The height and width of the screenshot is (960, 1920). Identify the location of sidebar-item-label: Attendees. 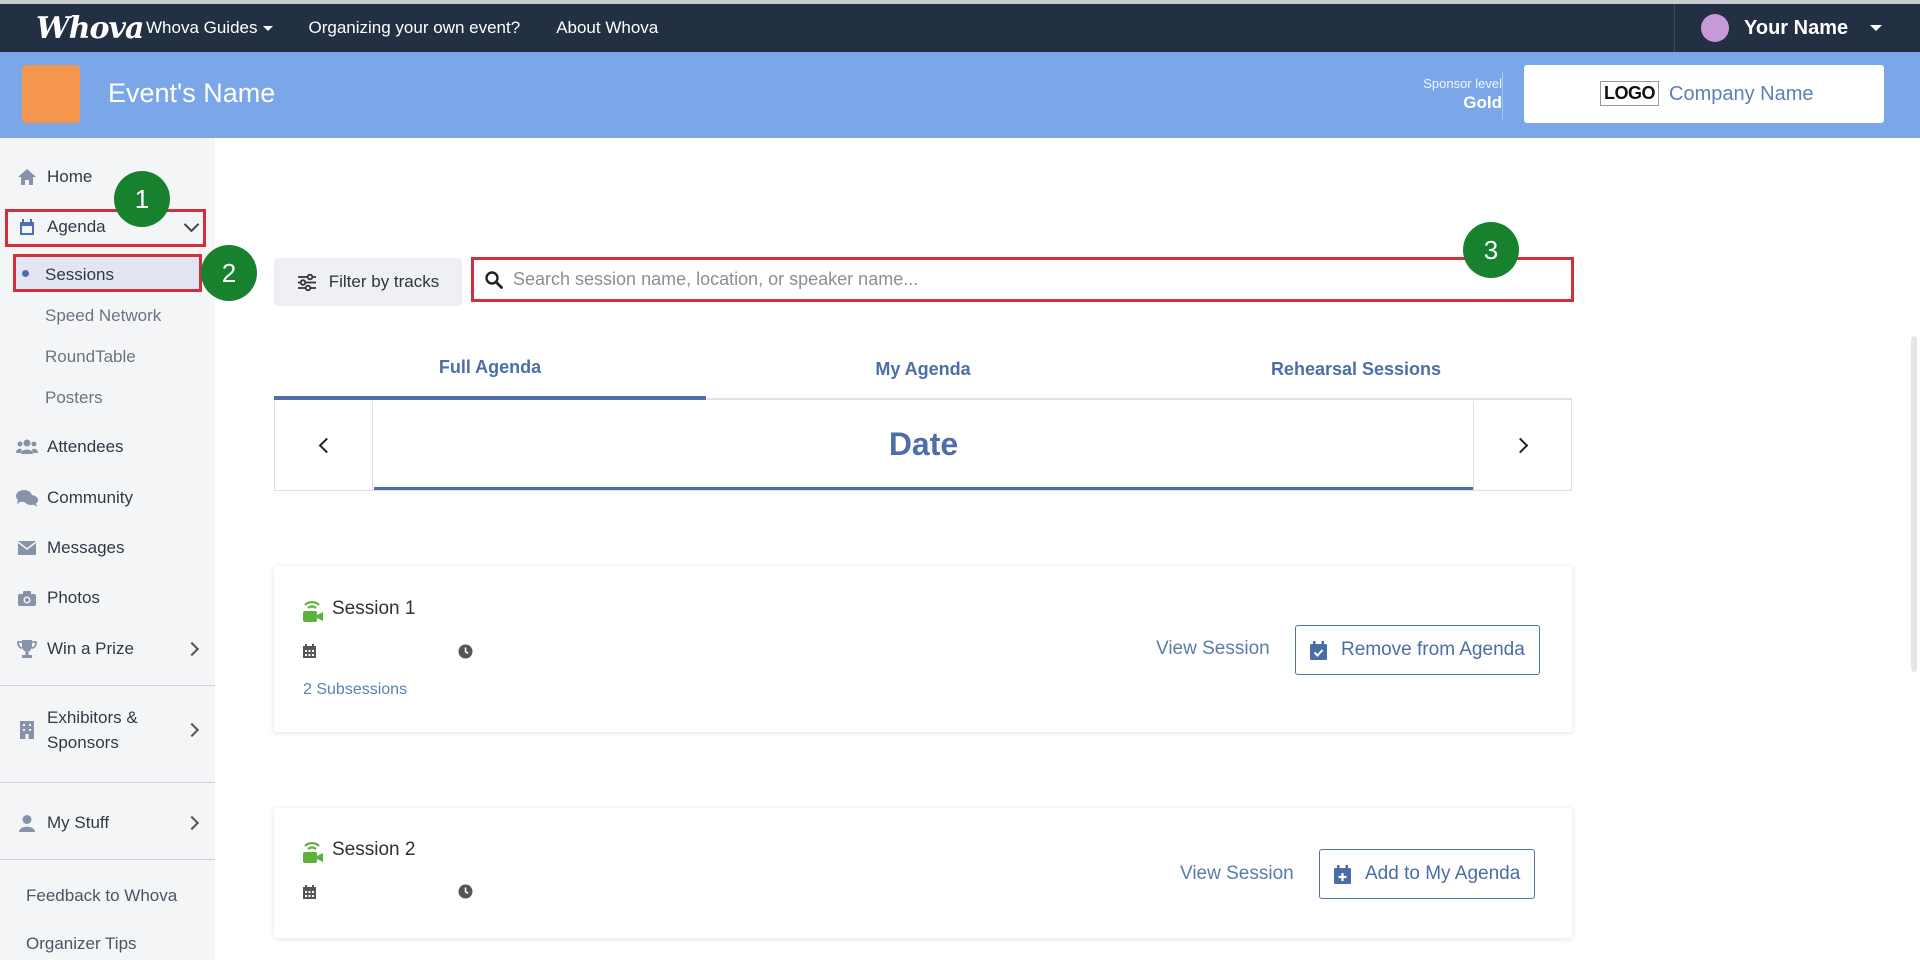
(85, 446).